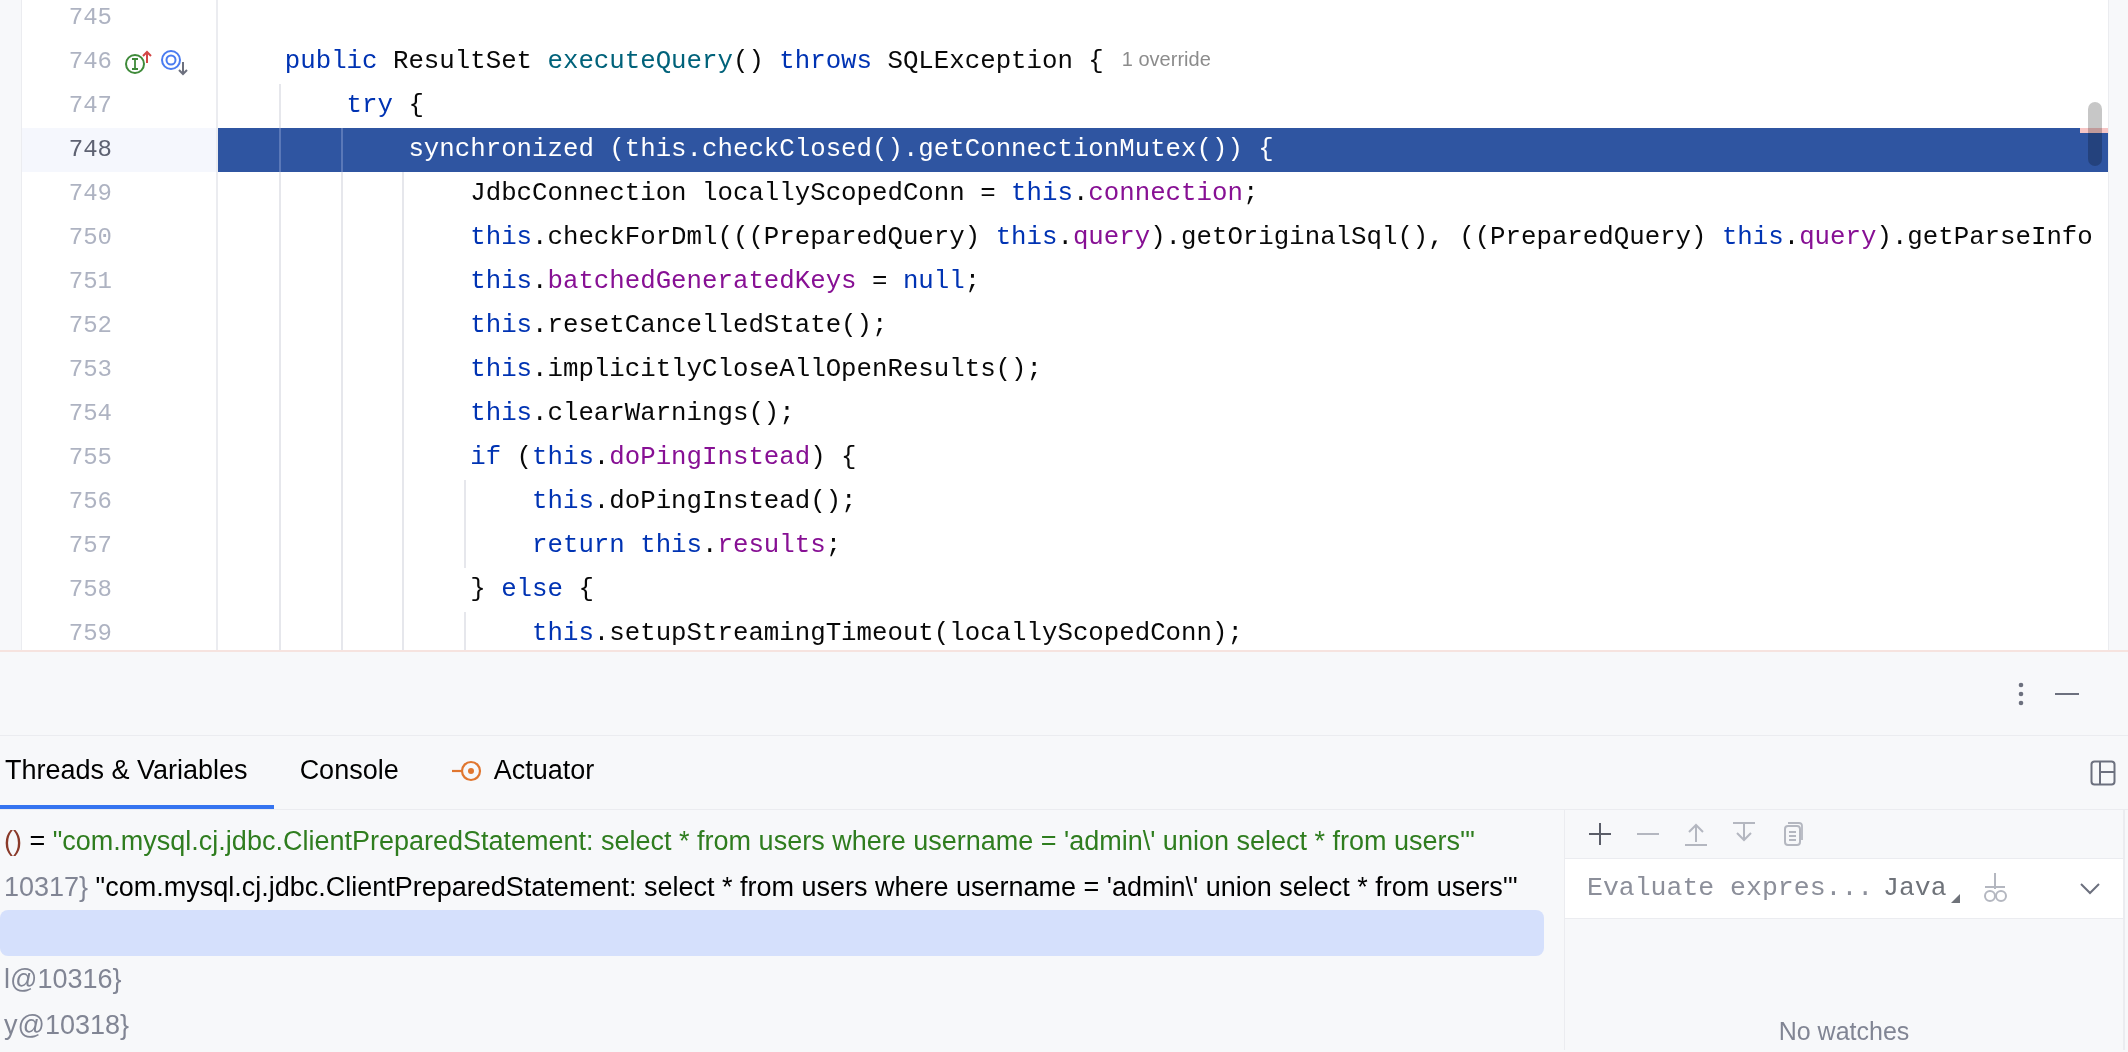  I want to click on line-number: 753, so click(90, 369).